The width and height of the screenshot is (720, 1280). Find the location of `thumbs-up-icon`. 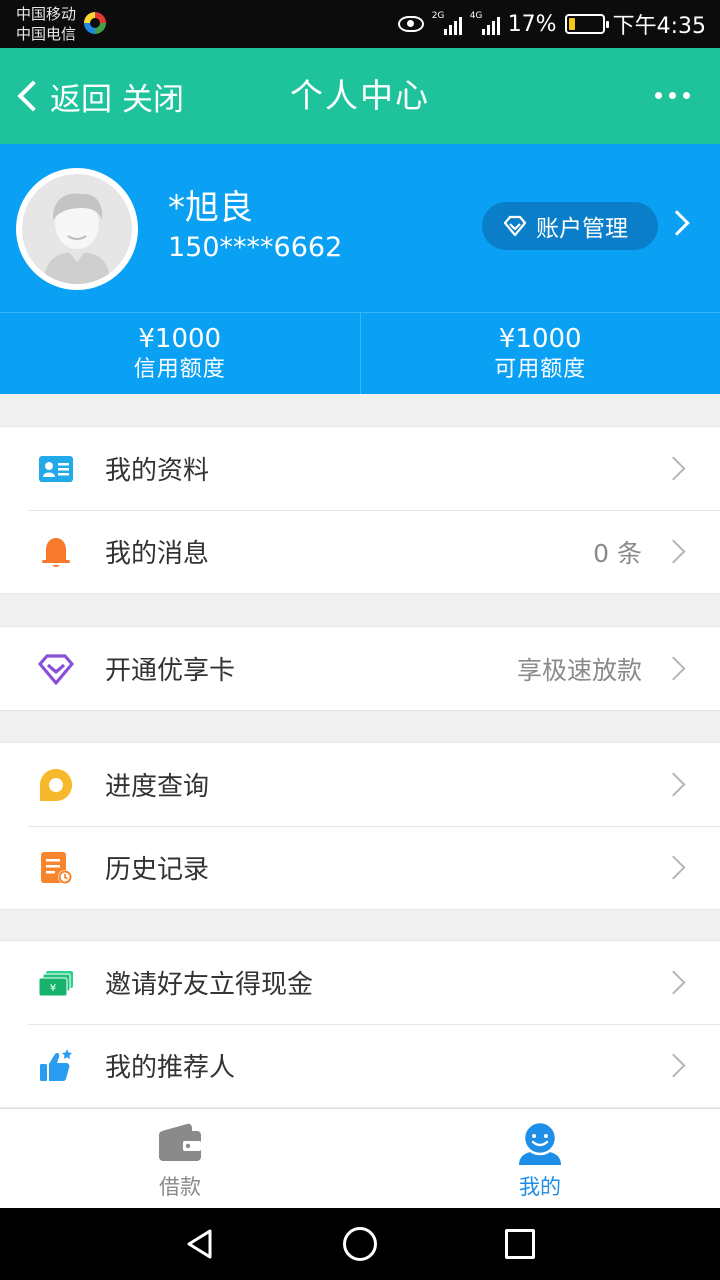

thumbs-up-icon is located at coordinates (56, 1065).